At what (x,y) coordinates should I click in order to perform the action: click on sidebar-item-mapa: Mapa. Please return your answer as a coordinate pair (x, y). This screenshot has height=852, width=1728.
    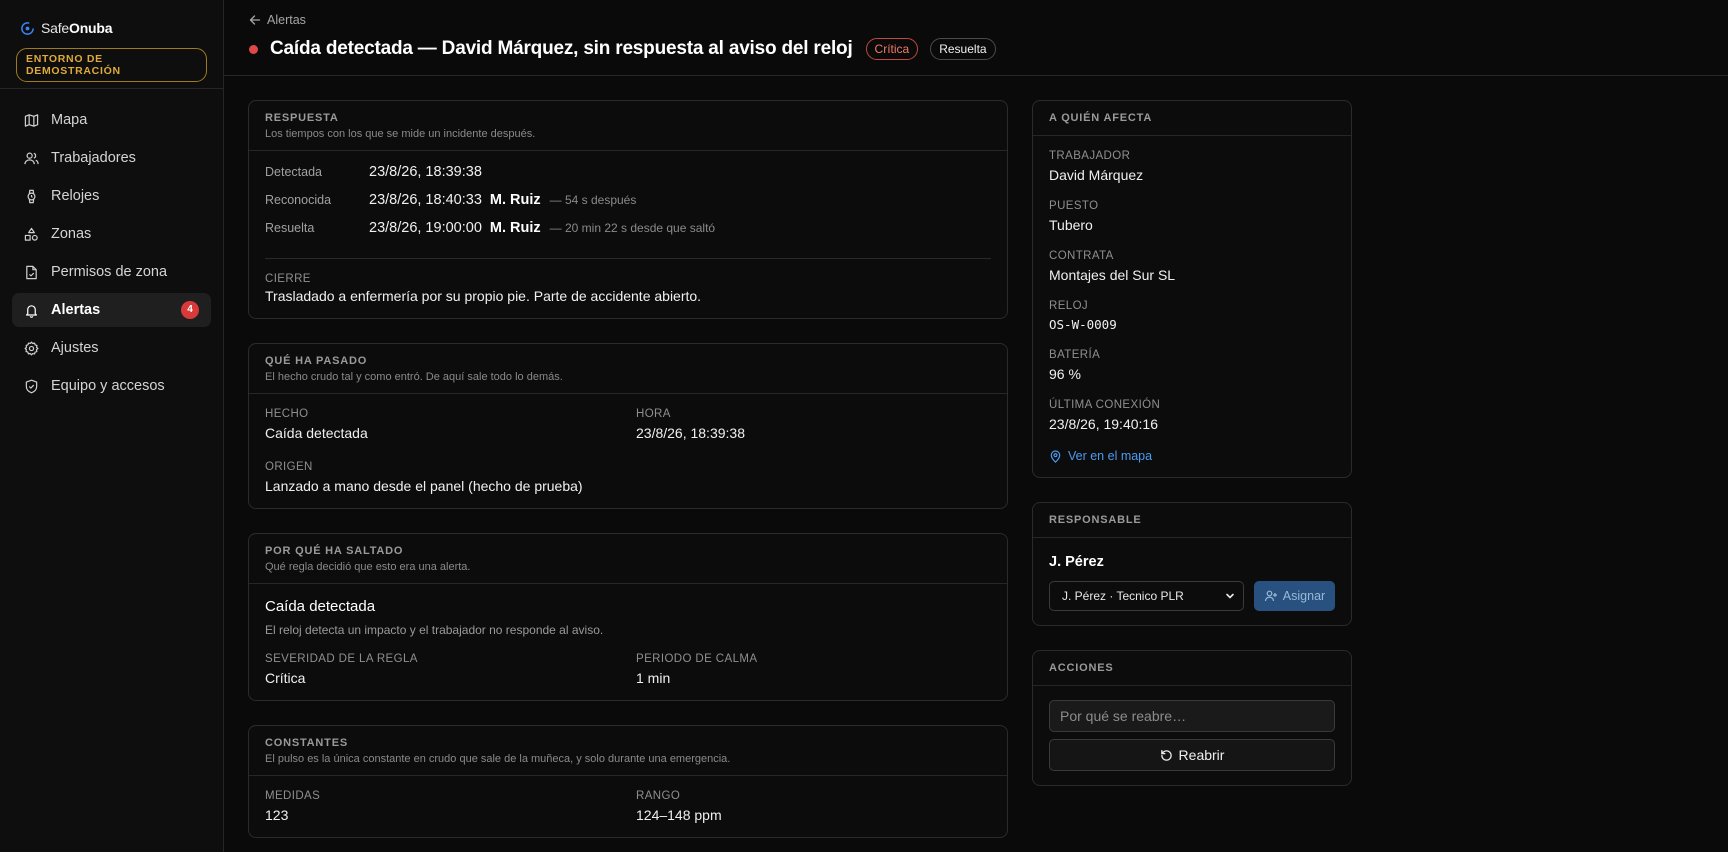
    Looking at the image, I should click on (111, 120).